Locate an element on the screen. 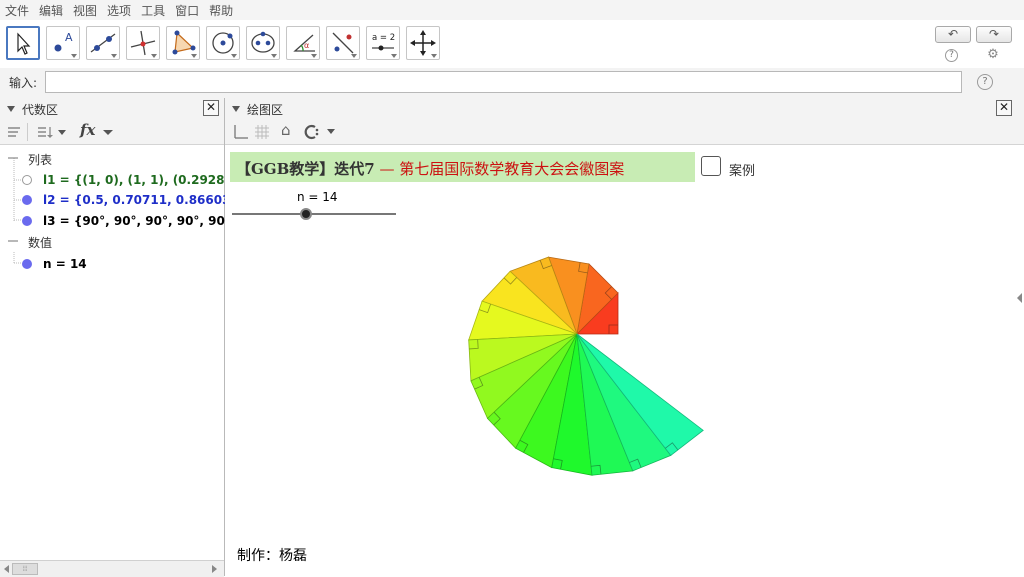  redo-button: ↷ is located at coordinates (994, 34).